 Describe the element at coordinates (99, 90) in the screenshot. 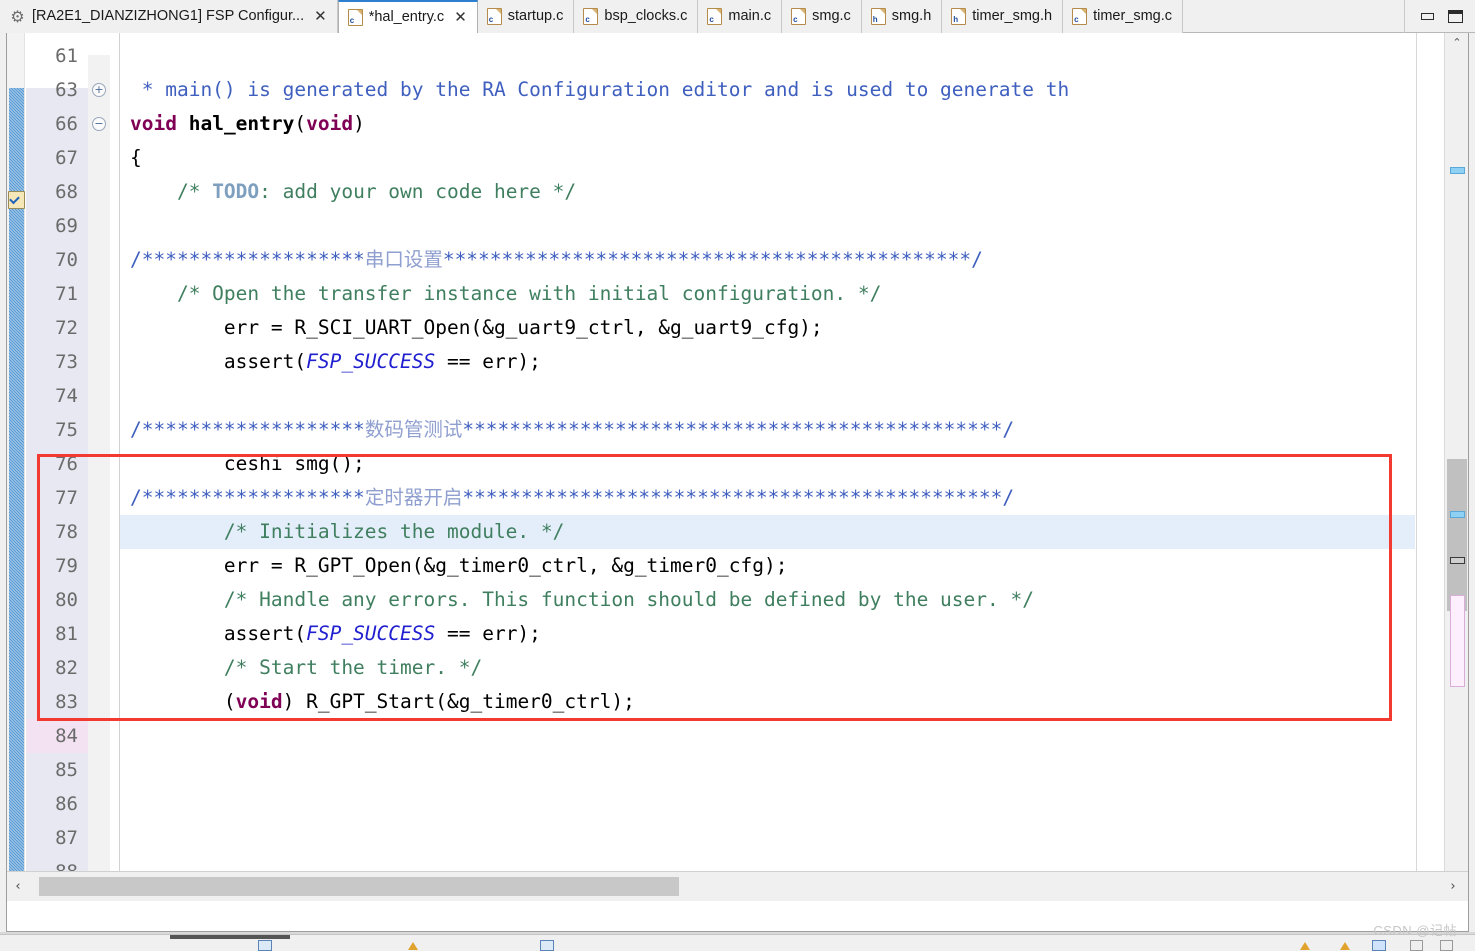

I see `fold-expand-icon: +` at that location.